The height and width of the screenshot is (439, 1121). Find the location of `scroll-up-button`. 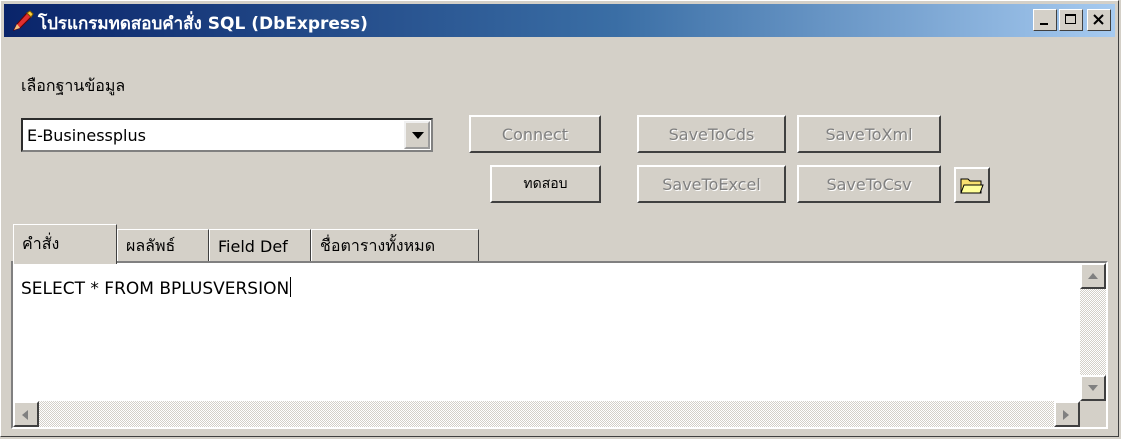

scroll-up-button is located at coordinates (1093, 276).